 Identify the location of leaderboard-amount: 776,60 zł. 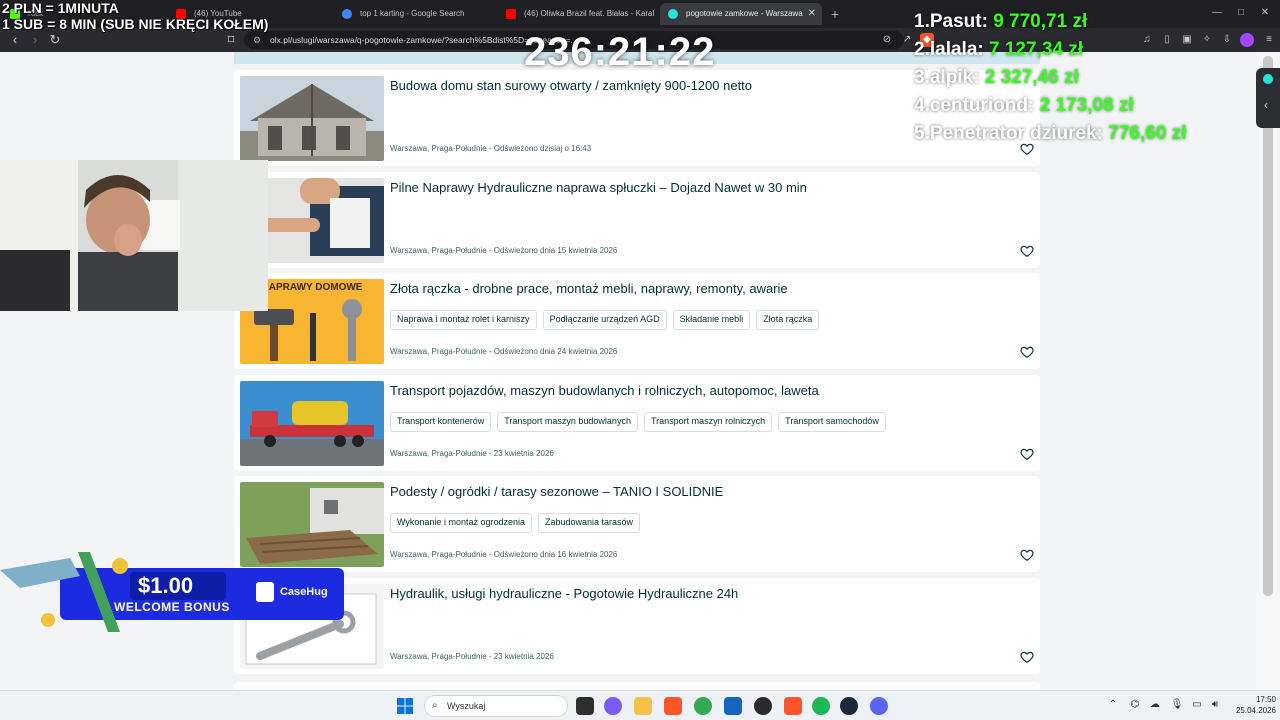
(1147, 133).